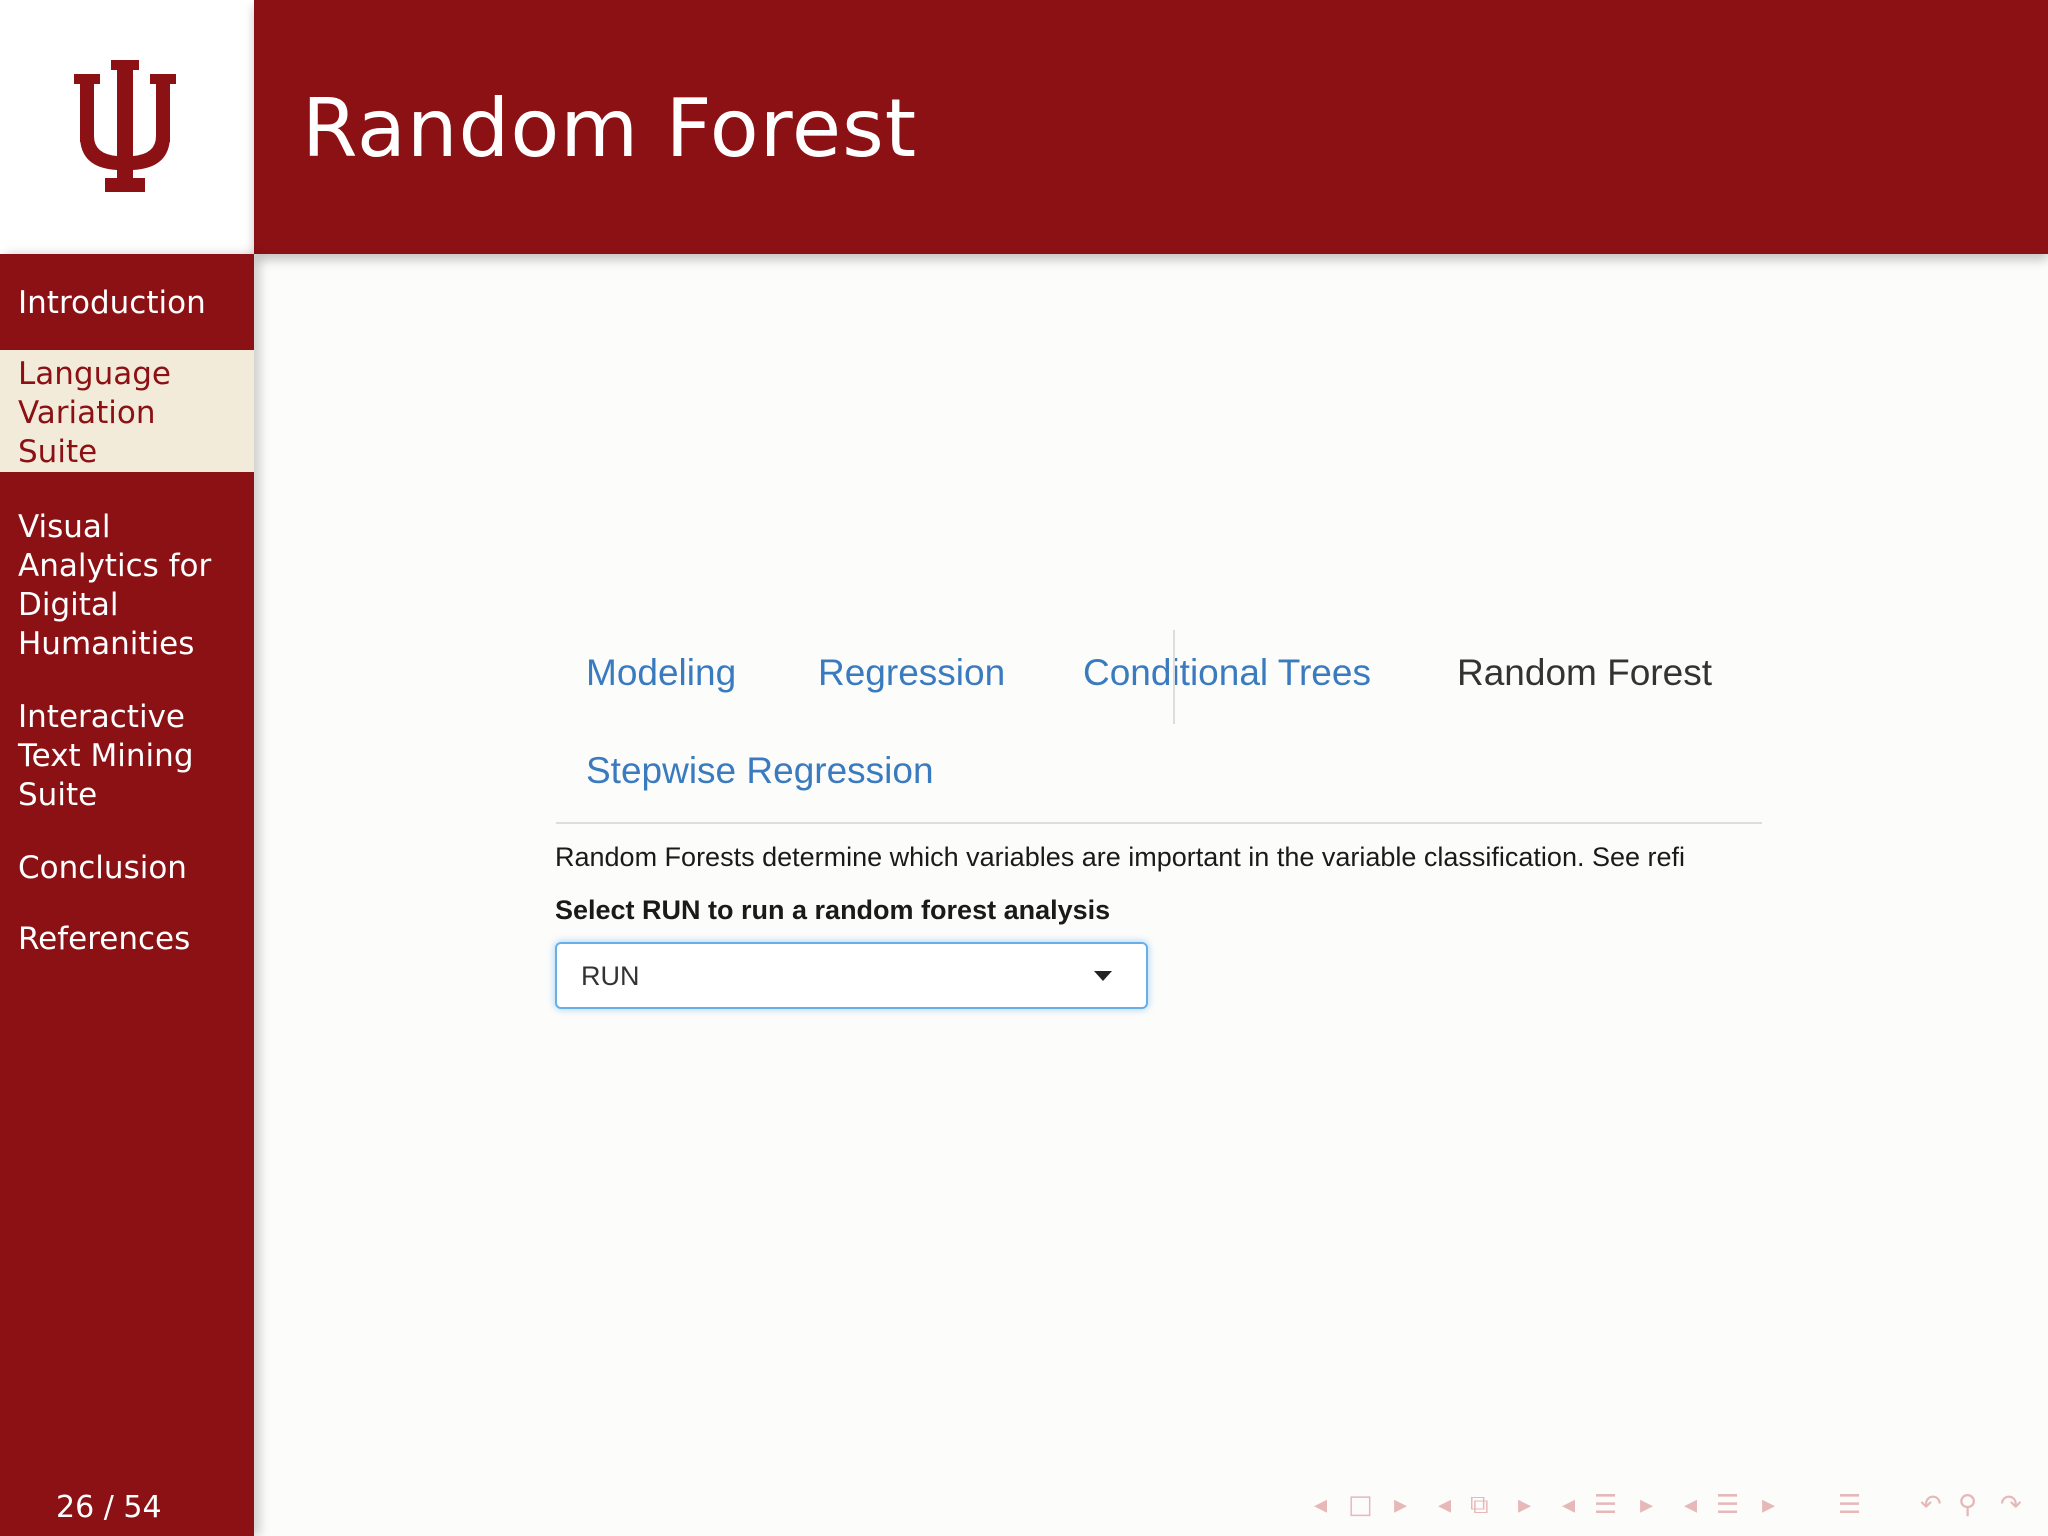 This screenshot has height=1536, width=2048. Describe the element at coordinates (1479, 1505) in the screenshot. I see `subsection-icon: ⧉` at that location.